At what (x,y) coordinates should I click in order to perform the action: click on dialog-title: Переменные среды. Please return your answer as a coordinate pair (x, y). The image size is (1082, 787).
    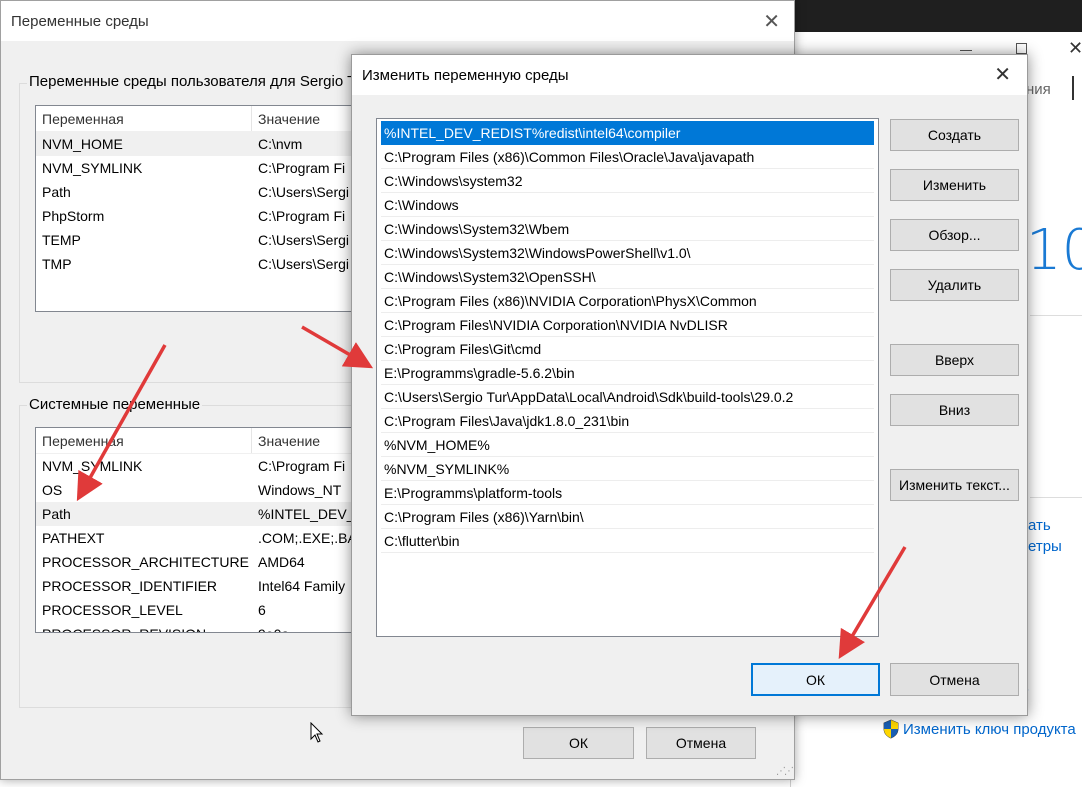
    Looking at the image, I should click on (80, 21).